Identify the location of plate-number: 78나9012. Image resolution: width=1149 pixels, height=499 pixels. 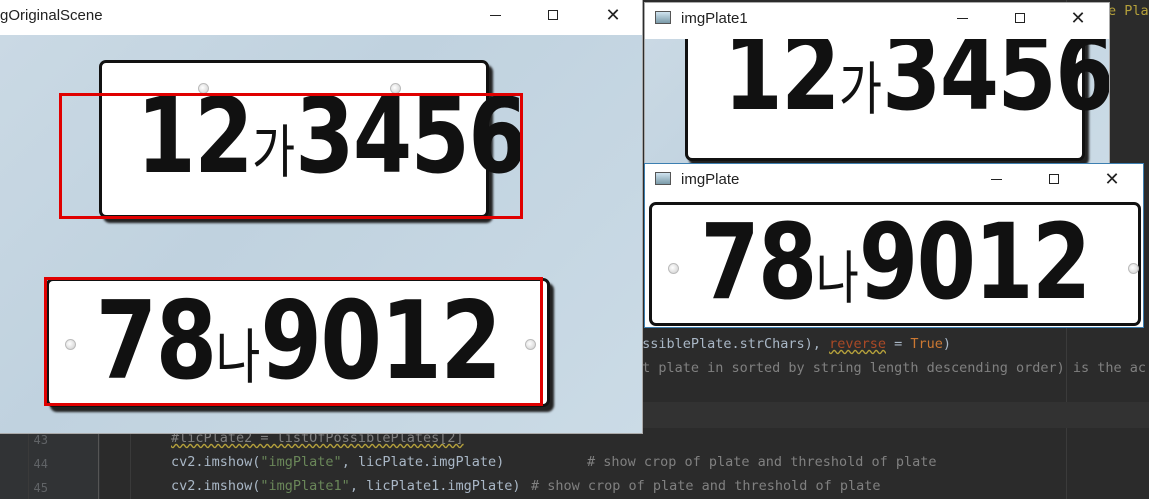
(895, 262).